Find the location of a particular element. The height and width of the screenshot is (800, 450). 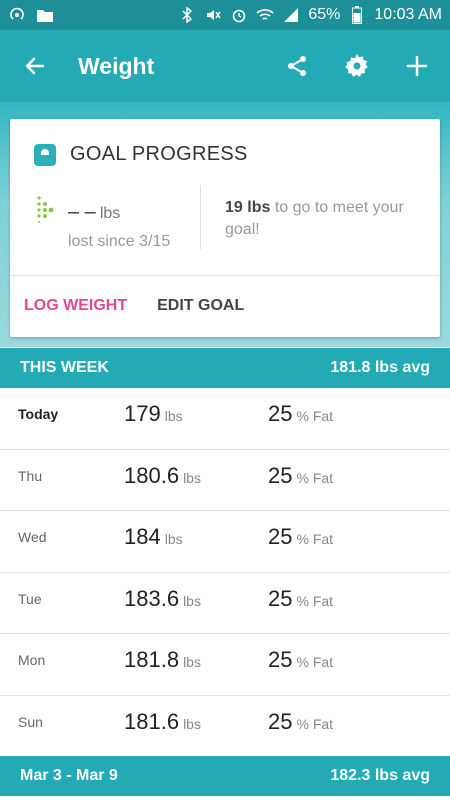

log-weight-button: LOG WEIGHT is located at coordinates (75, 306).